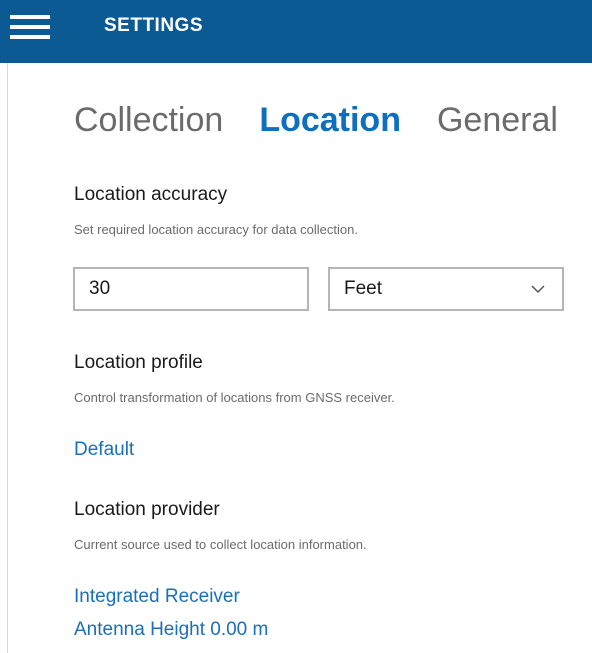 This screenshot has width=592, height=653. Describe the element at coordinates (147, 509) in the screenshot. I see `location-provider-title: Location provider` at that location.